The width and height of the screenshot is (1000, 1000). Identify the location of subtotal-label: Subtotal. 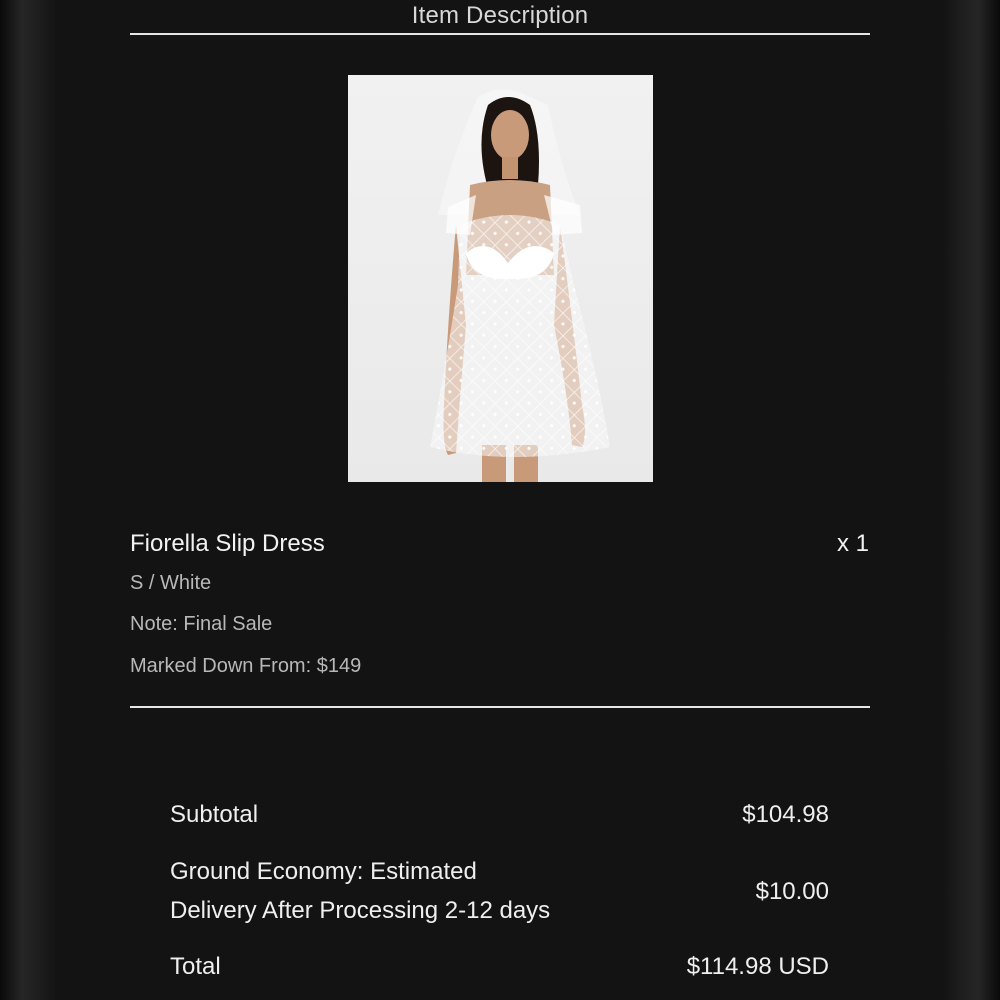
(214, 814).